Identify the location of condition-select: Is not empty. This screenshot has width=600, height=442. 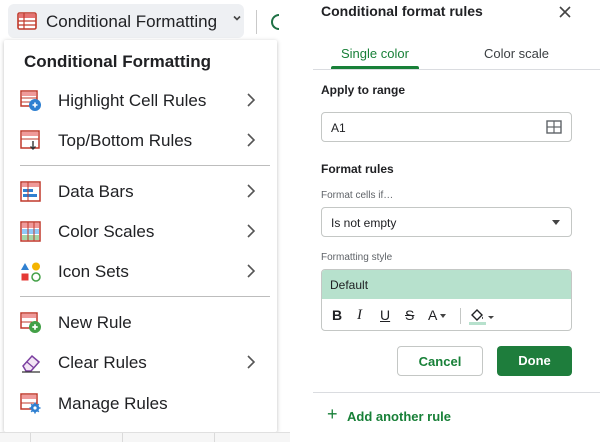
(446, 222).